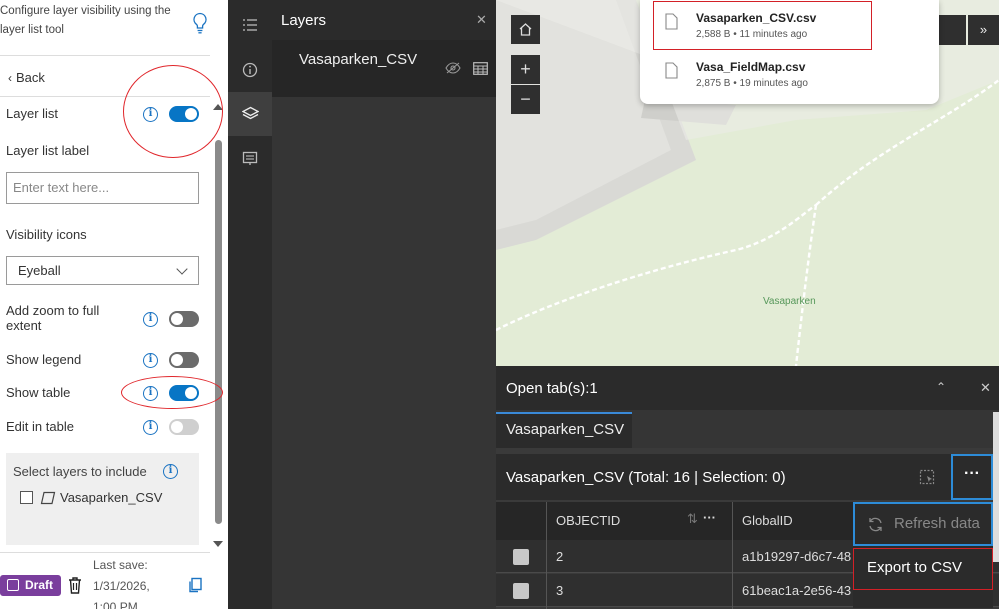 This screenshot has width=999, height=609. Describe the element at coordinates (10, 78) in the screenshot. I see `chevron-left-icon: ‹` at that location.